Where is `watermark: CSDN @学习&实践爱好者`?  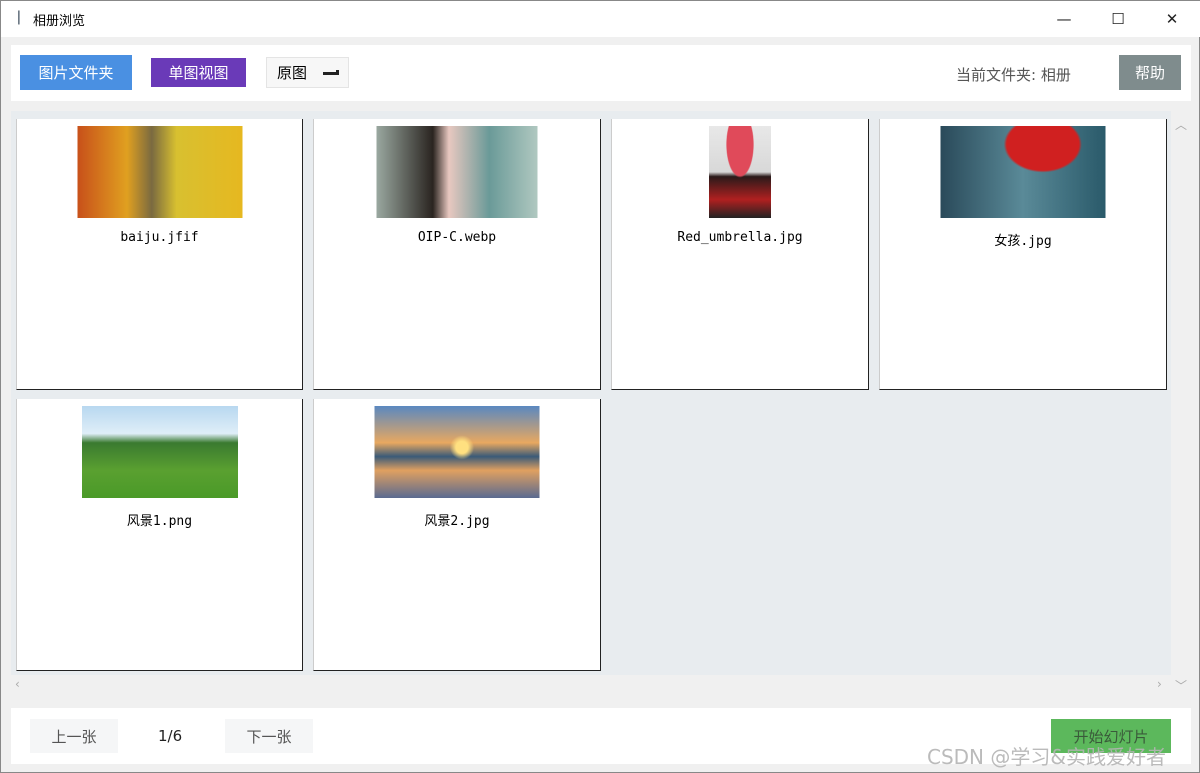
watermark: CSDN @学习&实践爱好者 is located at coordinates (1046, 757).